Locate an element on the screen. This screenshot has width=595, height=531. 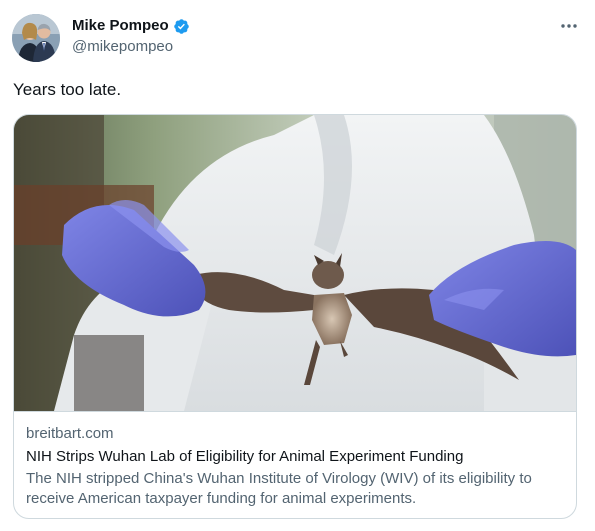
author-avatar is located at coordinates (36, 38).